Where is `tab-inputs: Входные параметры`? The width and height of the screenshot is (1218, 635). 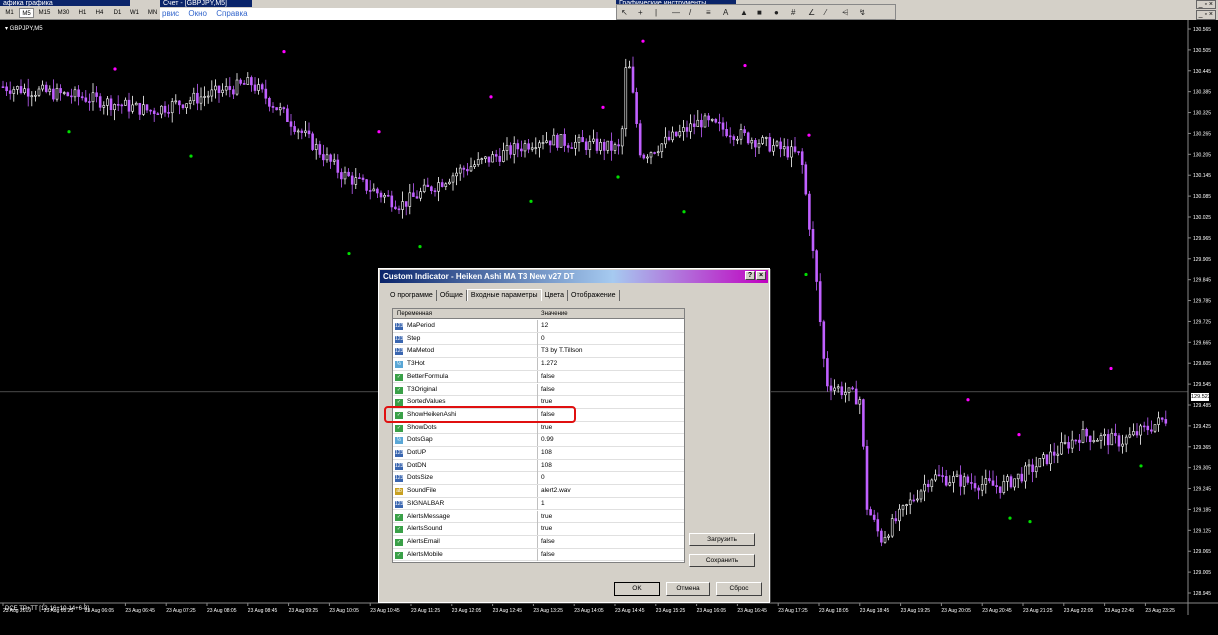
tab-inputs: Входные параметры is located at coordinates (504, 295).